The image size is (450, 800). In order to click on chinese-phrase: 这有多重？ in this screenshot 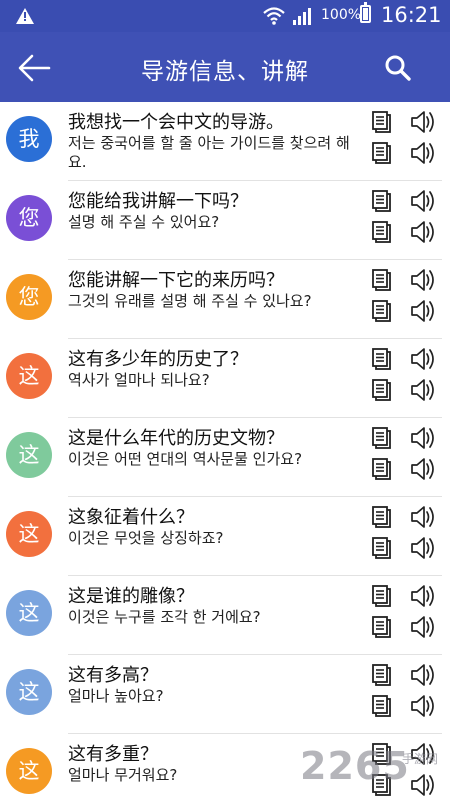, I will do `click(113, 754)`.